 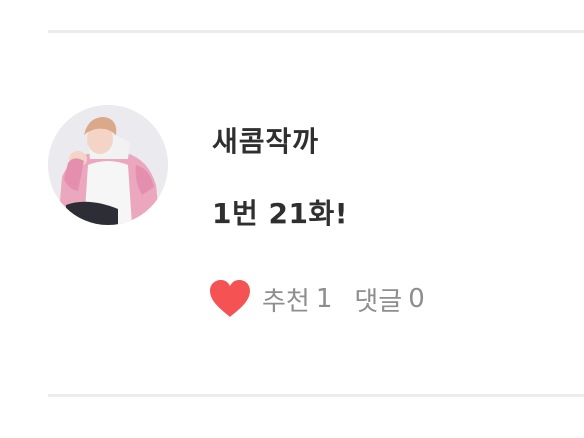 What do you see at coordinates (316, 395) in the screenshot?
I see `bottom-divider` at bounding box center [316, 395].